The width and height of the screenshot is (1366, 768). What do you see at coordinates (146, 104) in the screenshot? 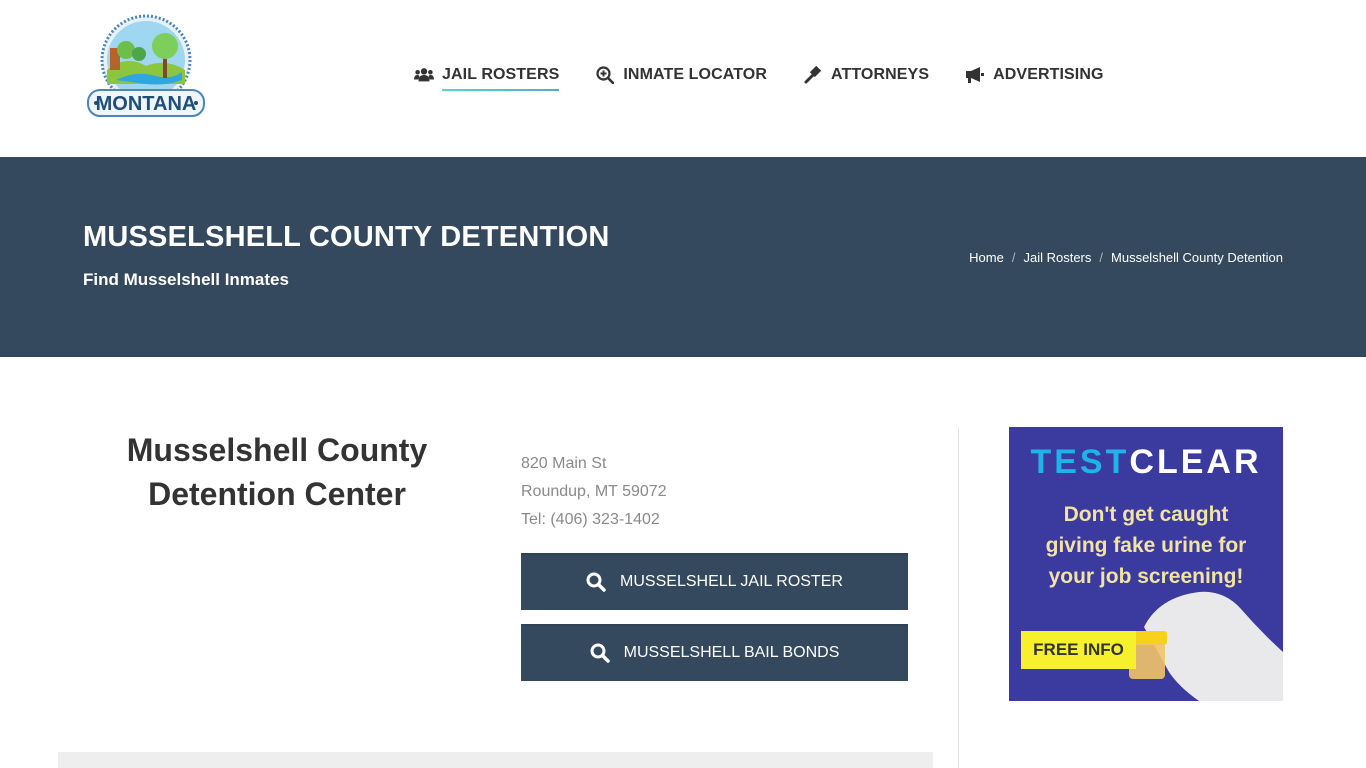
I see `svg-text: MONTANA` at bounding box center [146, 104].